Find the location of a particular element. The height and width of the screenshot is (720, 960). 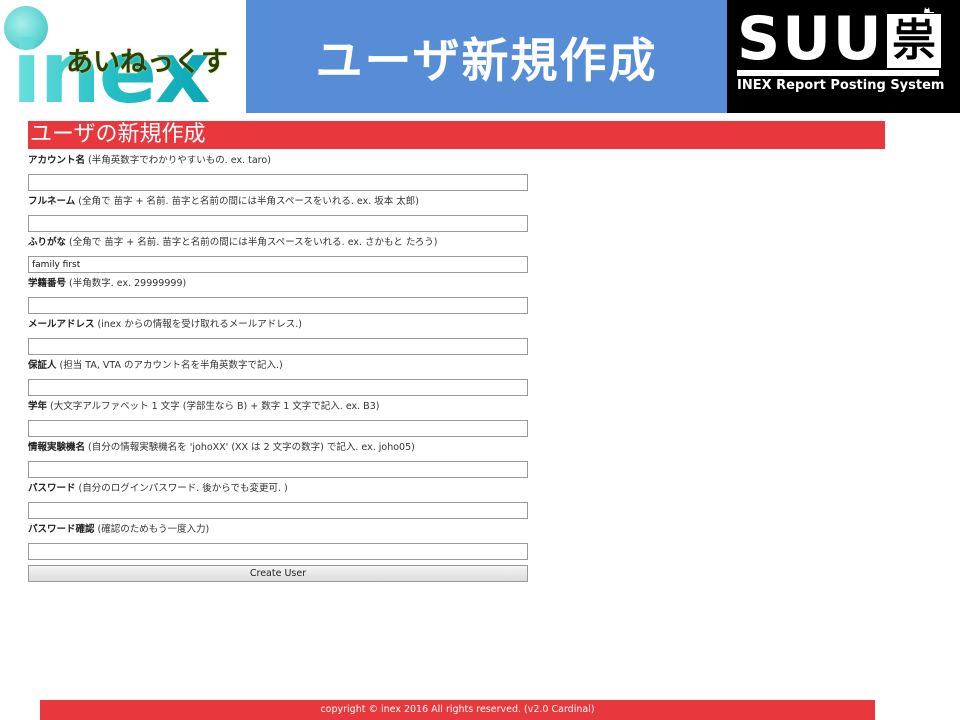

create-user-button: Create User is located at coordinates (278, 573).